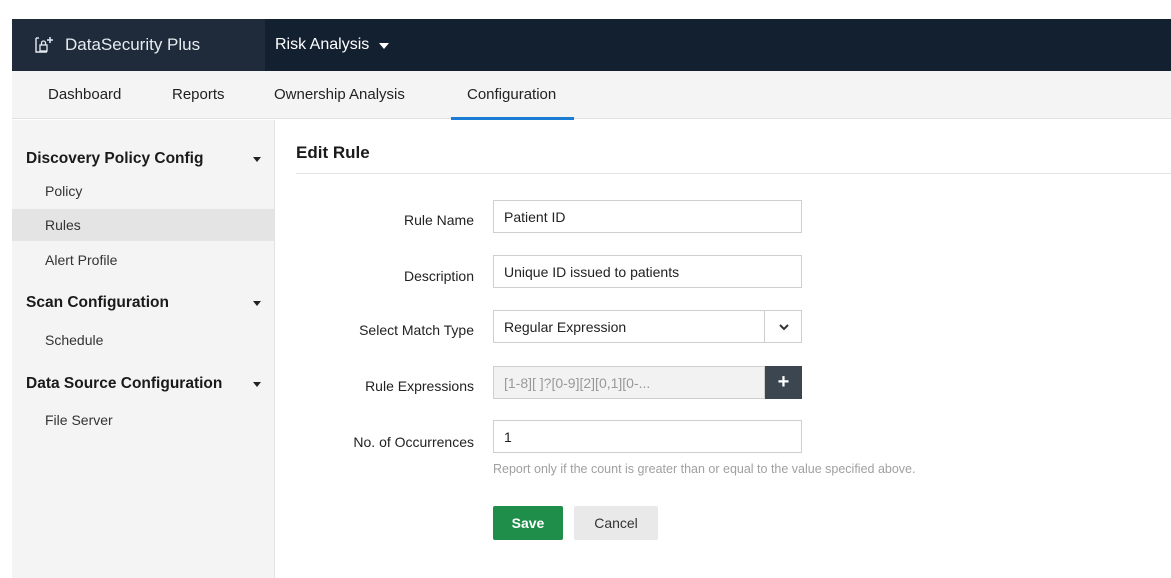 This screenshot has width=1171, height=578. I want to click on match-type-select: Regular Expression, so click(647, 326).